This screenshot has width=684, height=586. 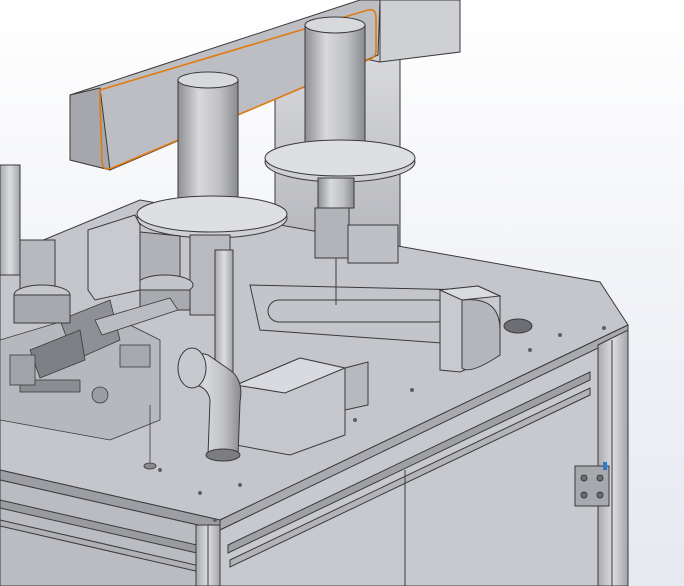 I want to click on frame-corner-post-right, so click(x=613, y=457).